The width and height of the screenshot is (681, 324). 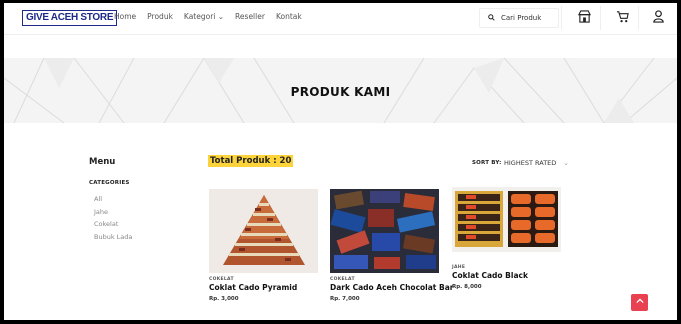 I want to click on product-name: Coklat Cado Black, so click(x=507, y=275).